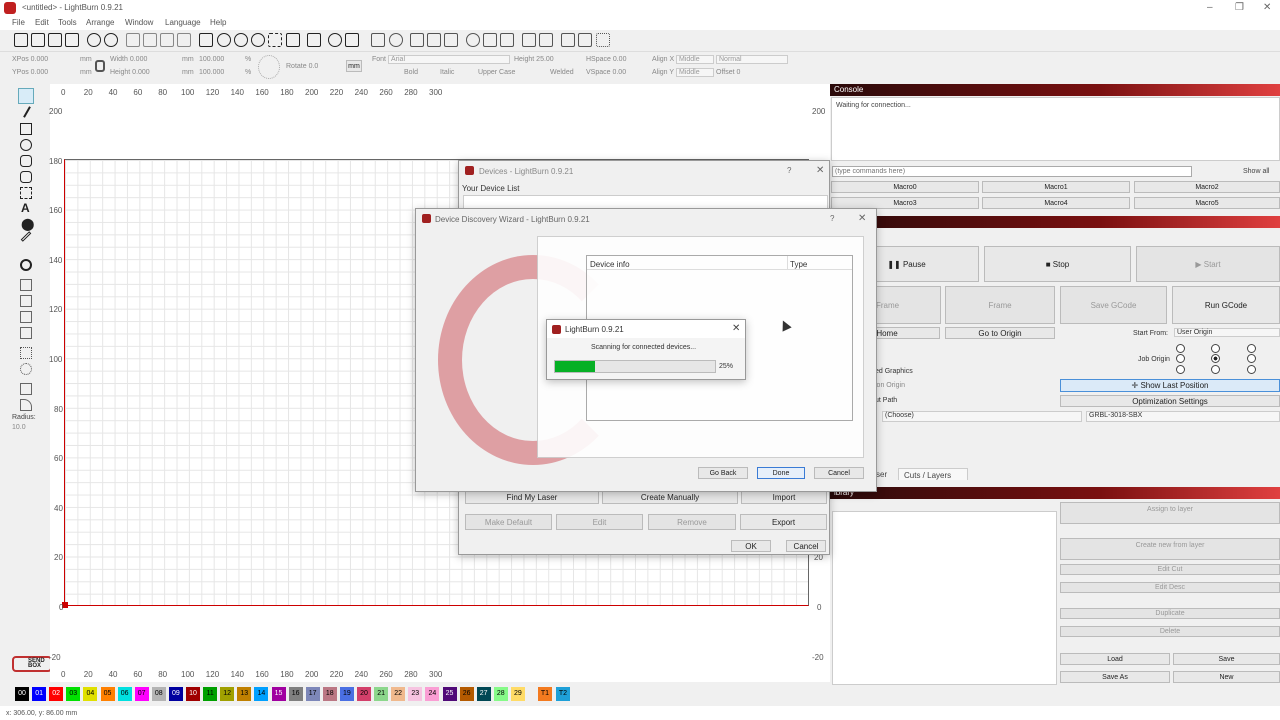 This screenshot has height=720, width=1280. Describe the element at coordinates (473, 40) in the screenshot. I see `rotate-icon` at that location.